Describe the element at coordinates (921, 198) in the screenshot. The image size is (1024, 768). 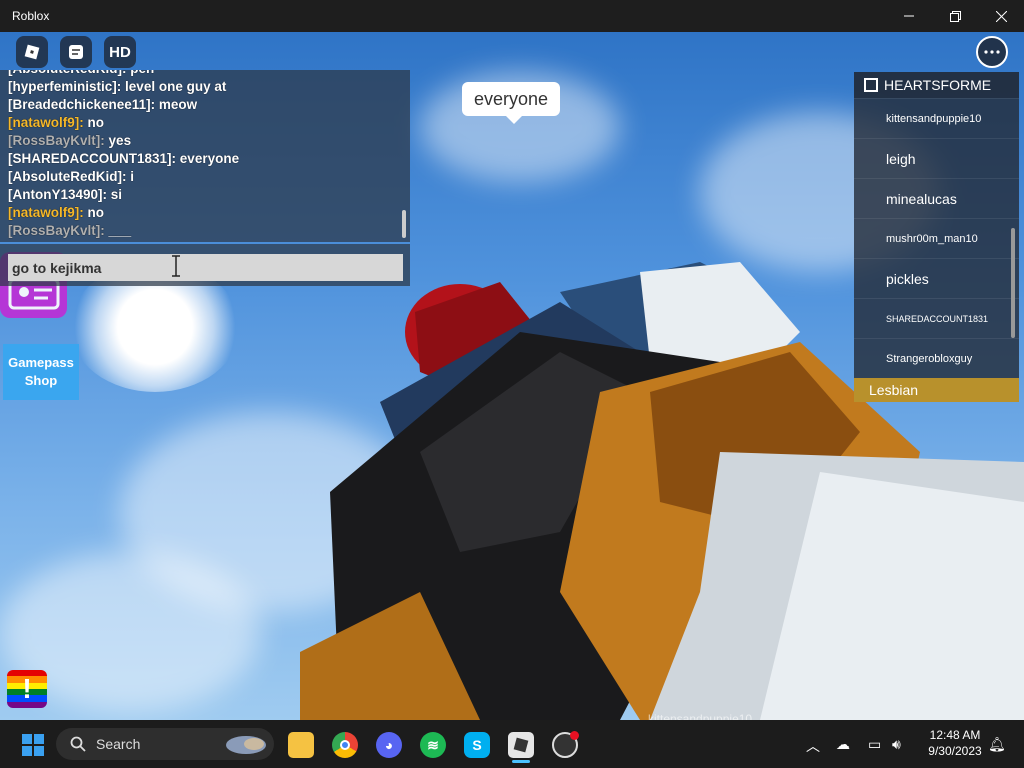
I see `player-name: minealucas` at that location.